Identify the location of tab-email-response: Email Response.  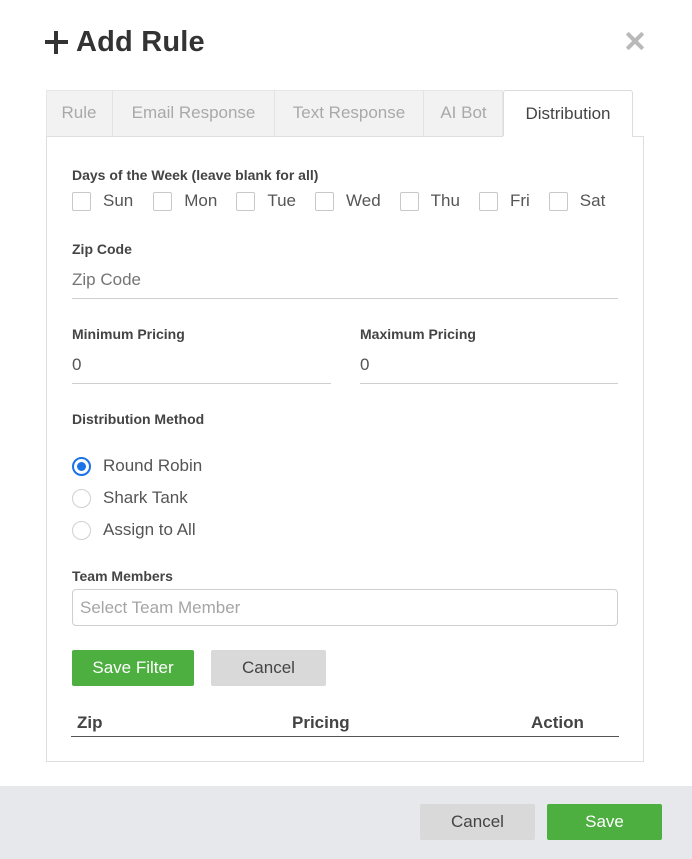
(194, 113).